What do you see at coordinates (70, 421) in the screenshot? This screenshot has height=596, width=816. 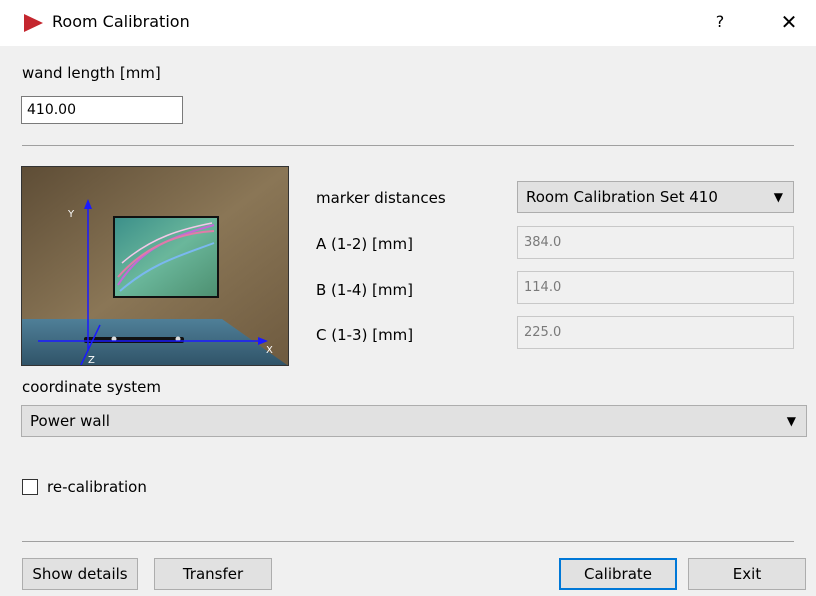 I see `coordinate-system-value: Power wall` at bounding box center [70, 421].